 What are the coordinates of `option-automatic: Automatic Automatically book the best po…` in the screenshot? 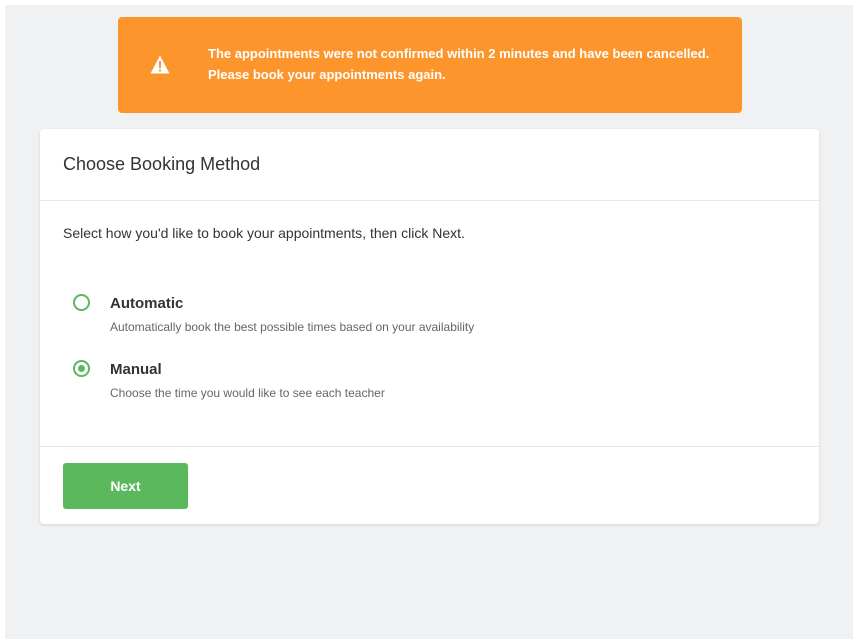 It's located at (363, 315).